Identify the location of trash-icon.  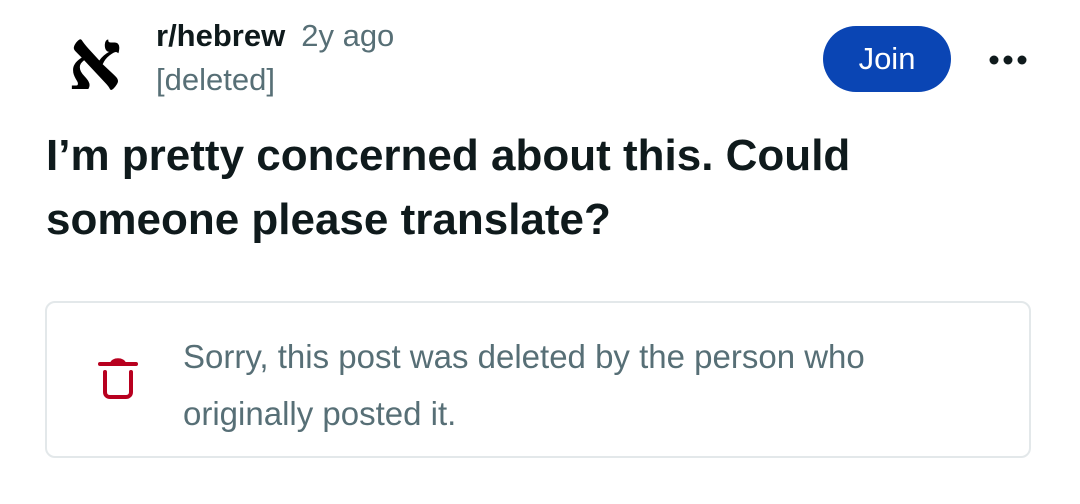
(118, 378).